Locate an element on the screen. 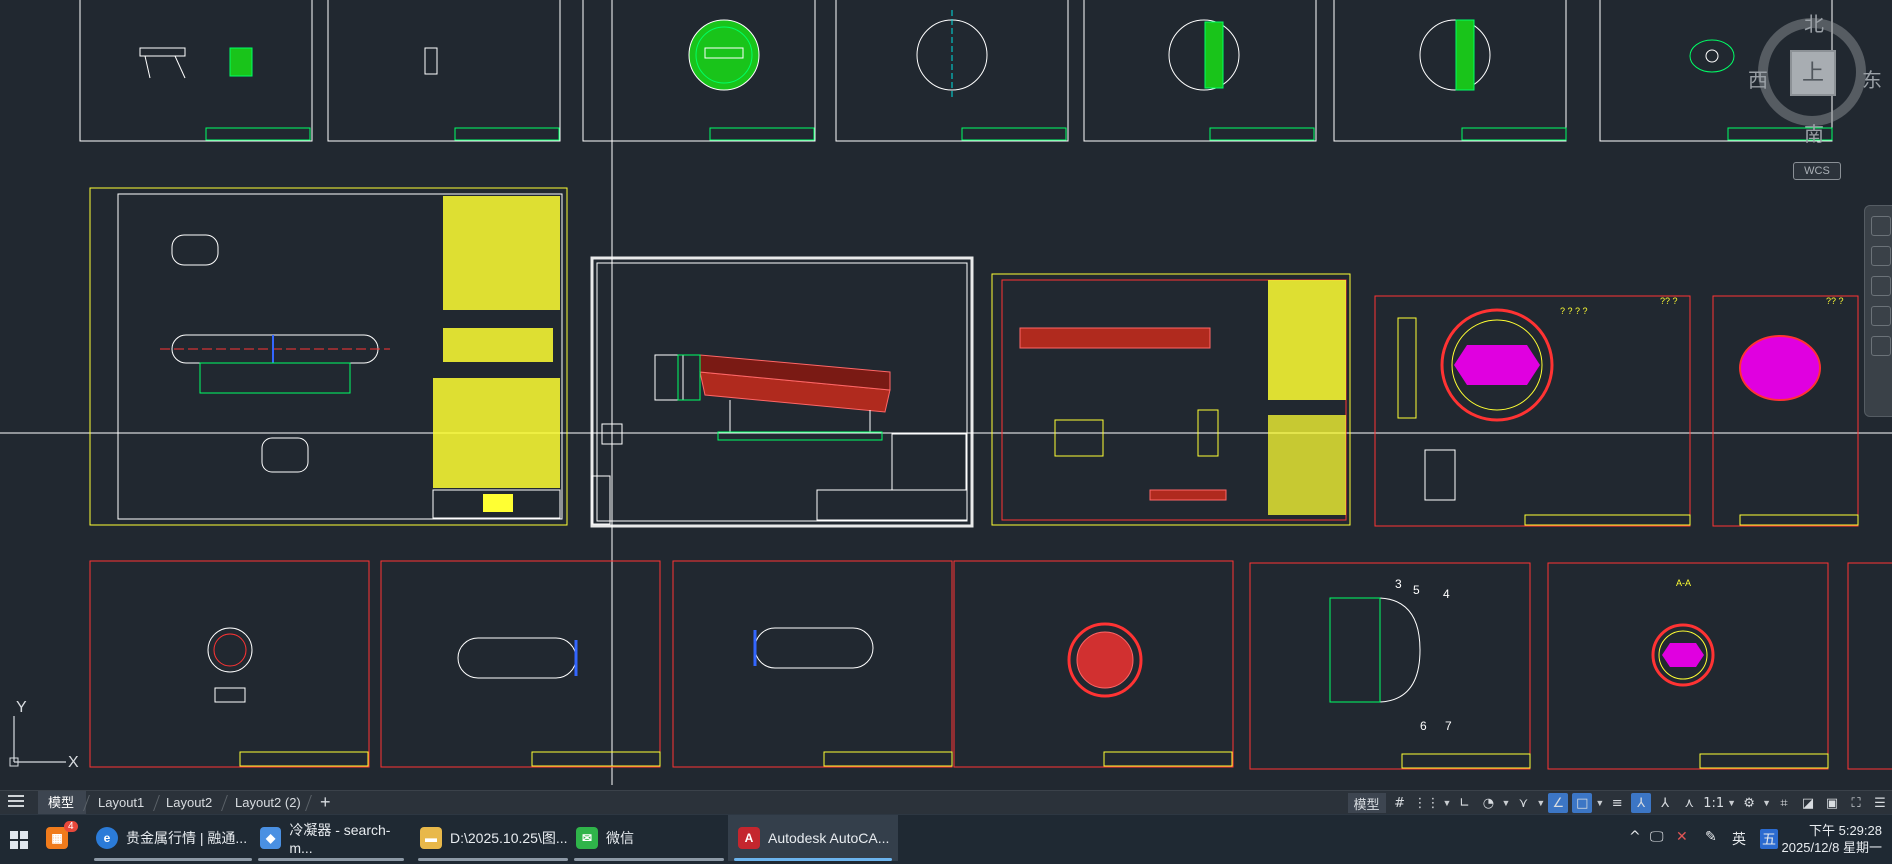 This screenshot has width=1892, height=864. notification-badge: 4 is located at coordinates (71, 826).